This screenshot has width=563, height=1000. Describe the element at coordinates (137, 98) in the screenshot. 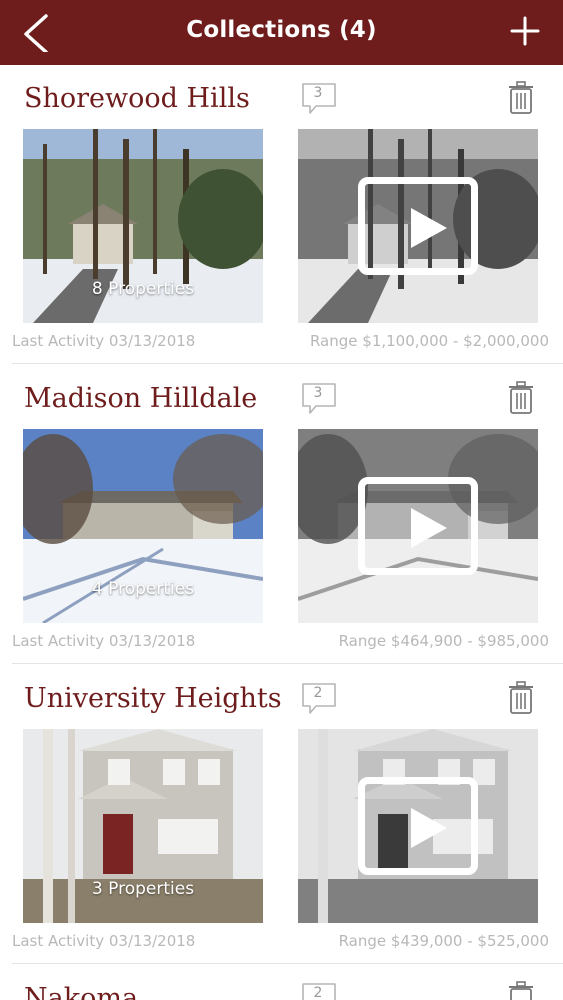

I see `collection-name: Shorewood Hills` at that location.